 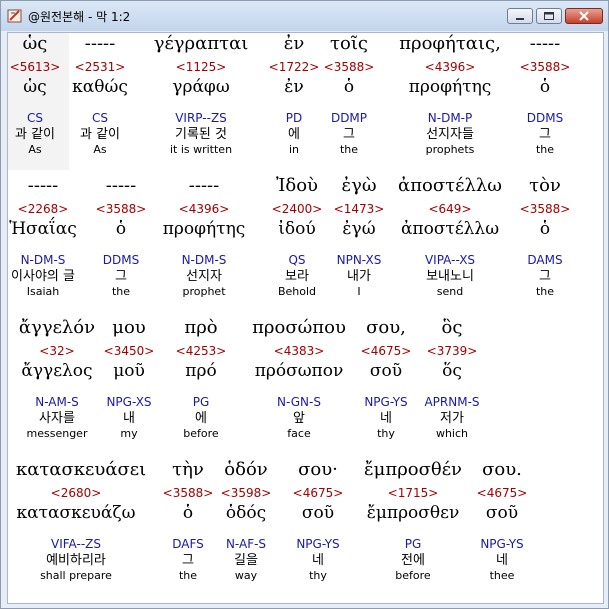 I want to click on strong-number: <4675>, so click(x=502, y=493).